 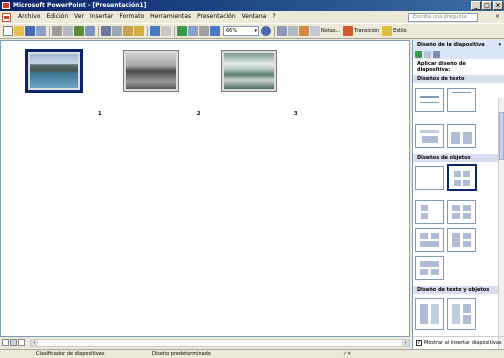 What do you see at coordinates (366, 31) in the screenshot?
I see `transition-button: Transición` at bounding box center [366, 31].